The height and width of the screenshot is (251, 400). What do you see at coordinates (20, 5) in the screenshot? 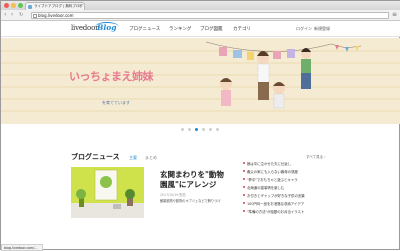
I see `zoom-window-icon` at bounding box center [20, 5].